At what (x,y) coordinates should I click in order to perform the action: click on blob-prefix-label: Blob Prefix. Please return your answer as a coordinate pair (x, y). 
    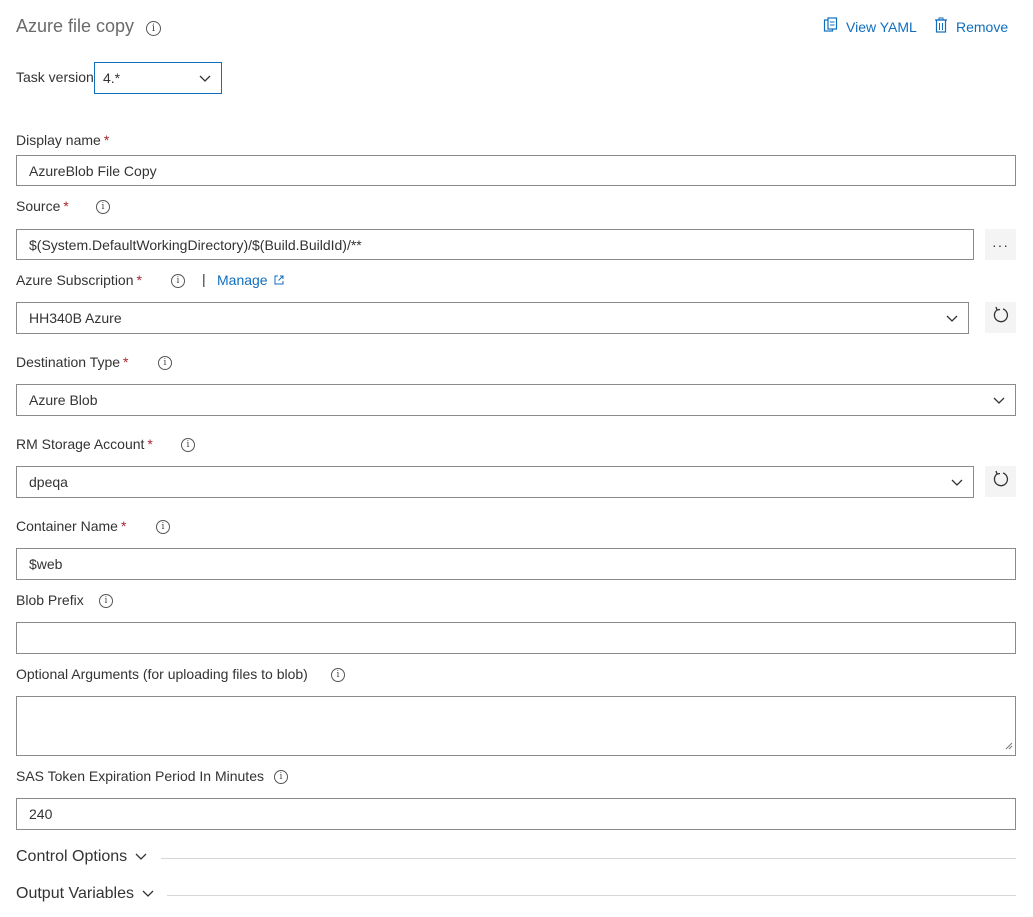
    Looking at the image, I should click on (50, 600).